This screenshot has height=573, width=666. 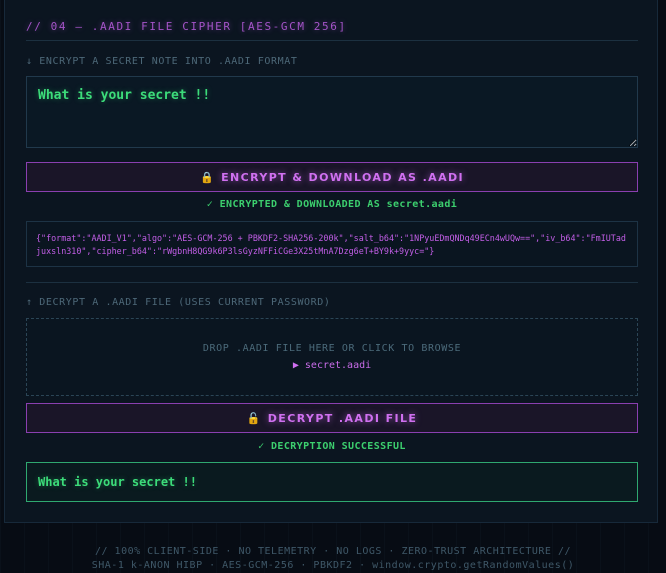 What do you see at coordinates (186, 26) in the screenshot?
I see `section-title: // 04 — .AADI FILE CIPHER [AES-GCM 256]` at bounding box center [186, 26].